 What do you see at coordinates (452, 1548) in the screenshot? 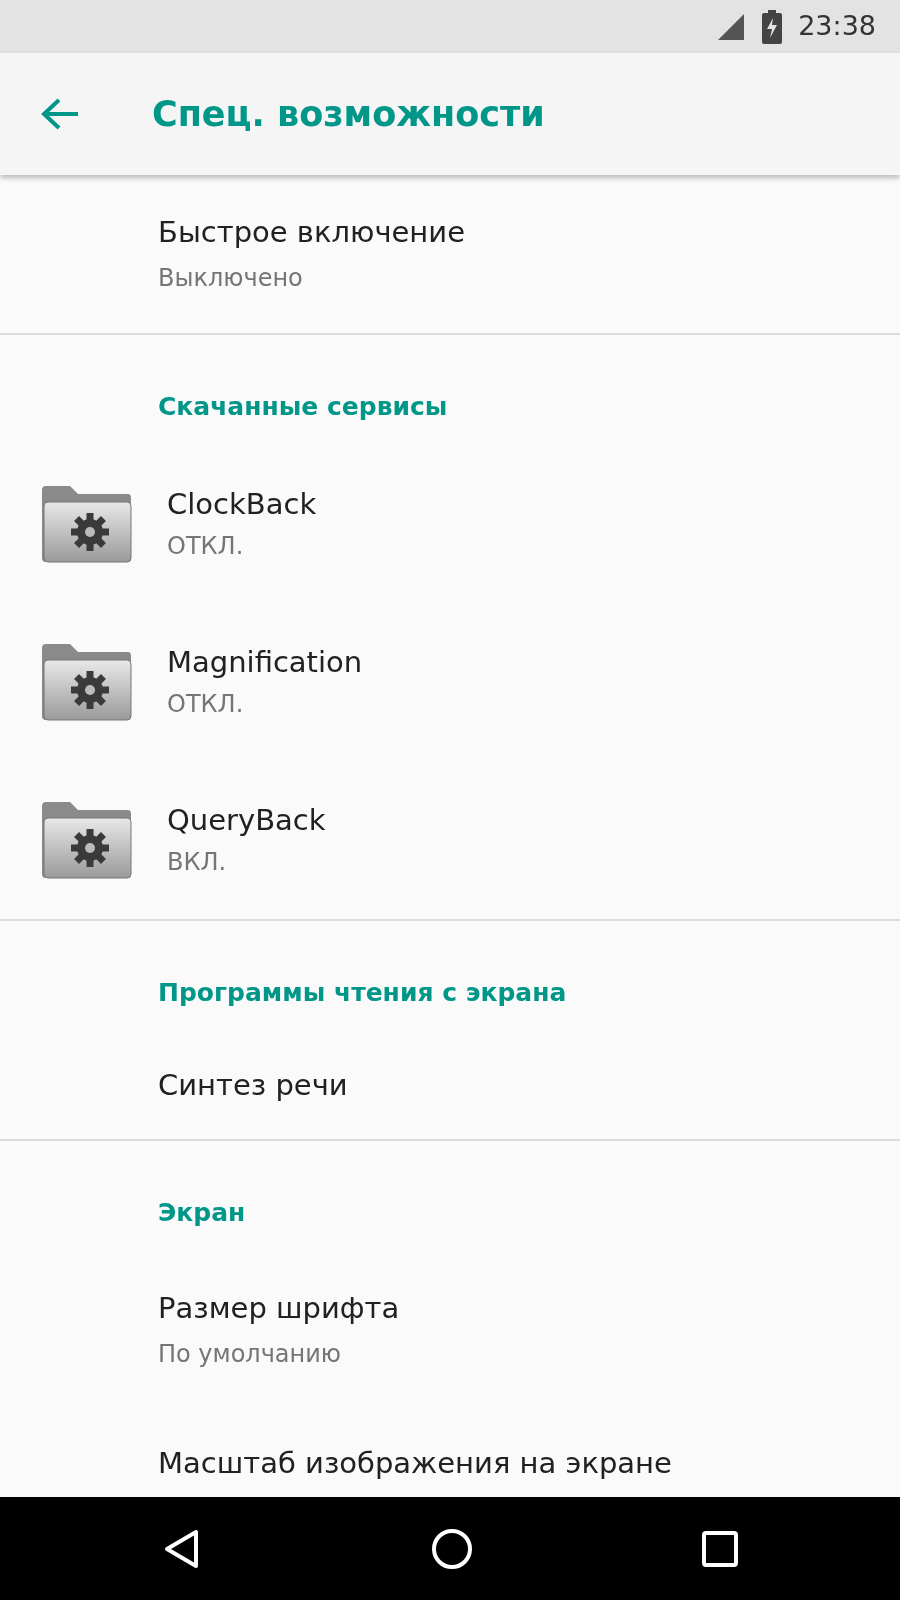
I see `home-nav-icon` at bounding box center [452, 1548].